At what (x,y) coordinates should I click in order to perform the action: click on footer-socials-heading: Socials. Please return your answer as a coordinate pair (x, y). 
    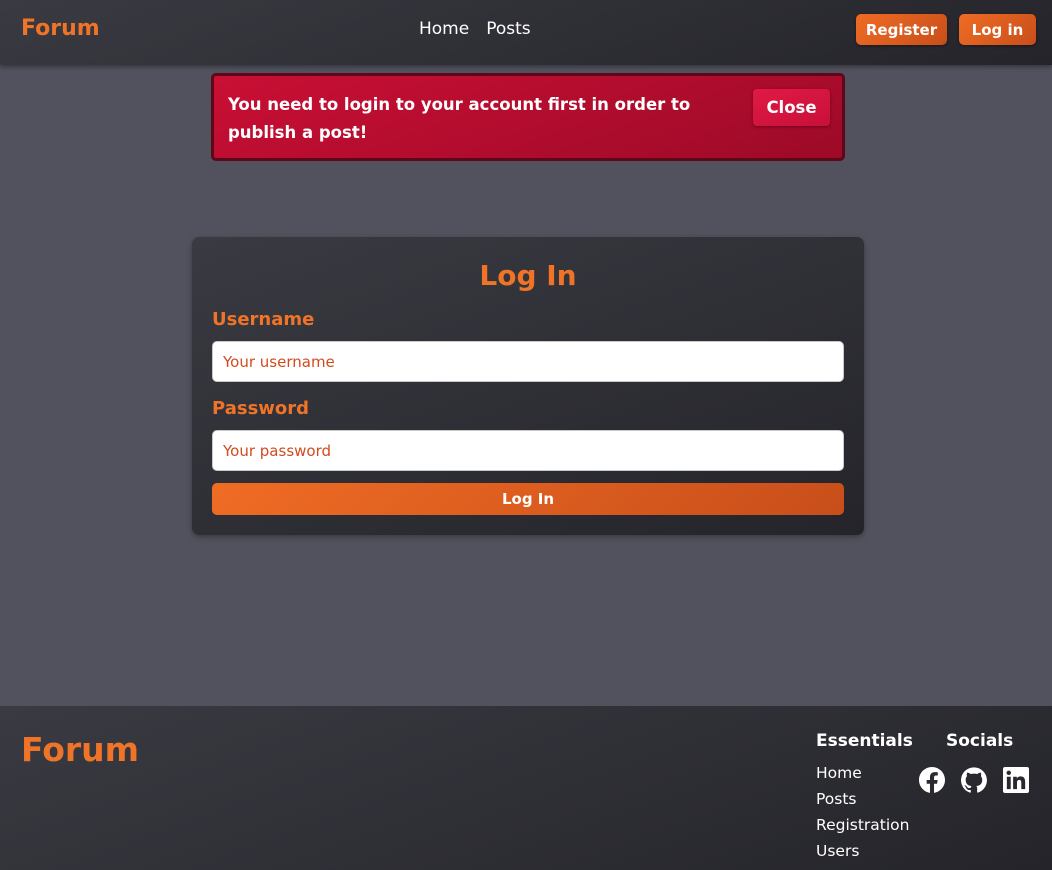
    Looking at the image, I should click on (980, 741).